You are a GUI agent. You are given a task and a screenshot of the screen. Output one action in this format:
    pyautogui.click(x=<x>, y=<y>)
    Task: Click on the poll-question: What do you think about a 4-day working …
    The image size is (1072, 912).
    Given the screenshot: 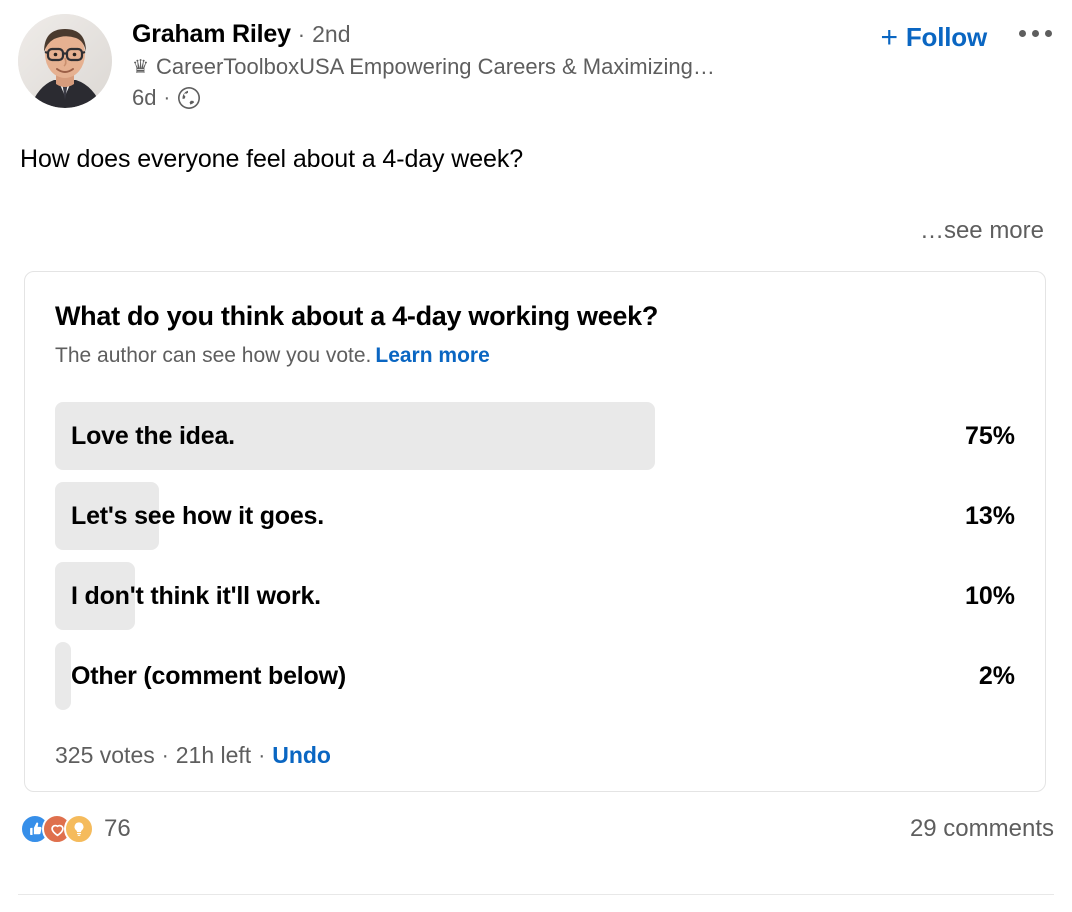 What is the action you would take?
    pyautogui.click(x=357, y=315)
    